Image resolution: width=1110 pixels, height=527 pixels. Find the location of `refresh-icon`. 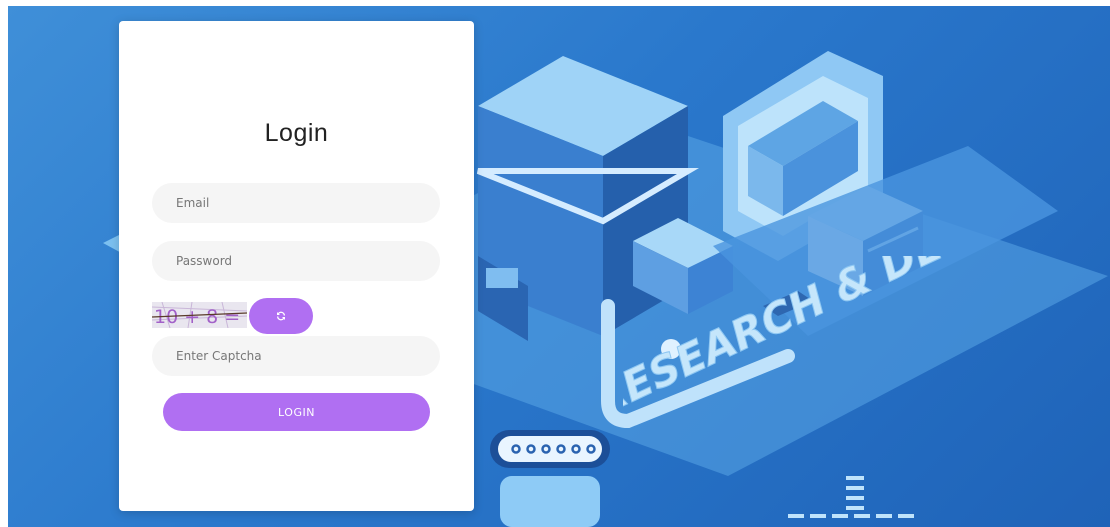

refresh-icon is located at coordinates (281, 316).